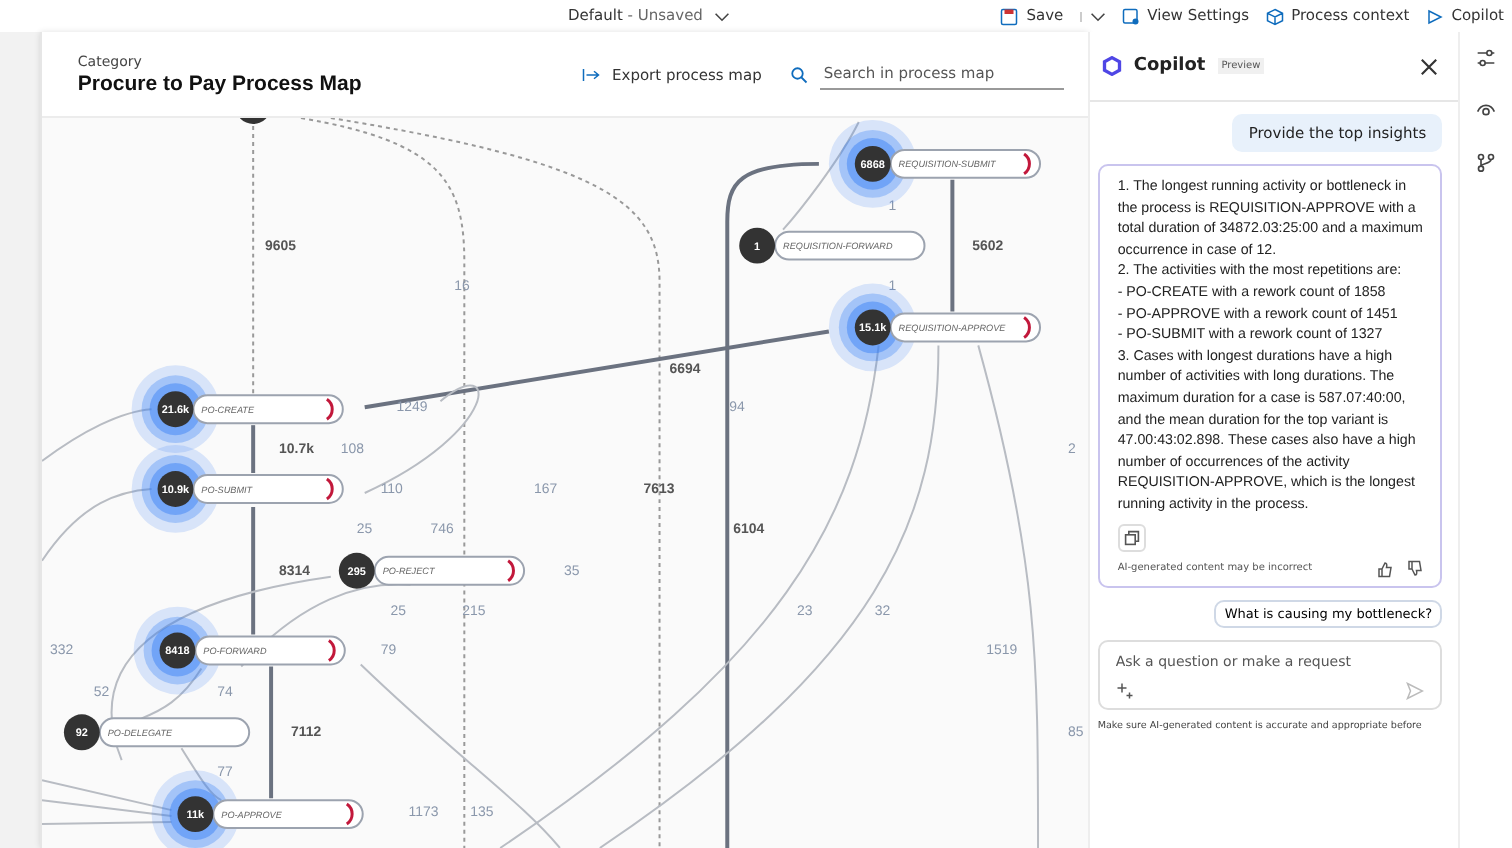 This screenshot has height=848, width=1512. I want to click on branch-icon, so click(1486, 162).